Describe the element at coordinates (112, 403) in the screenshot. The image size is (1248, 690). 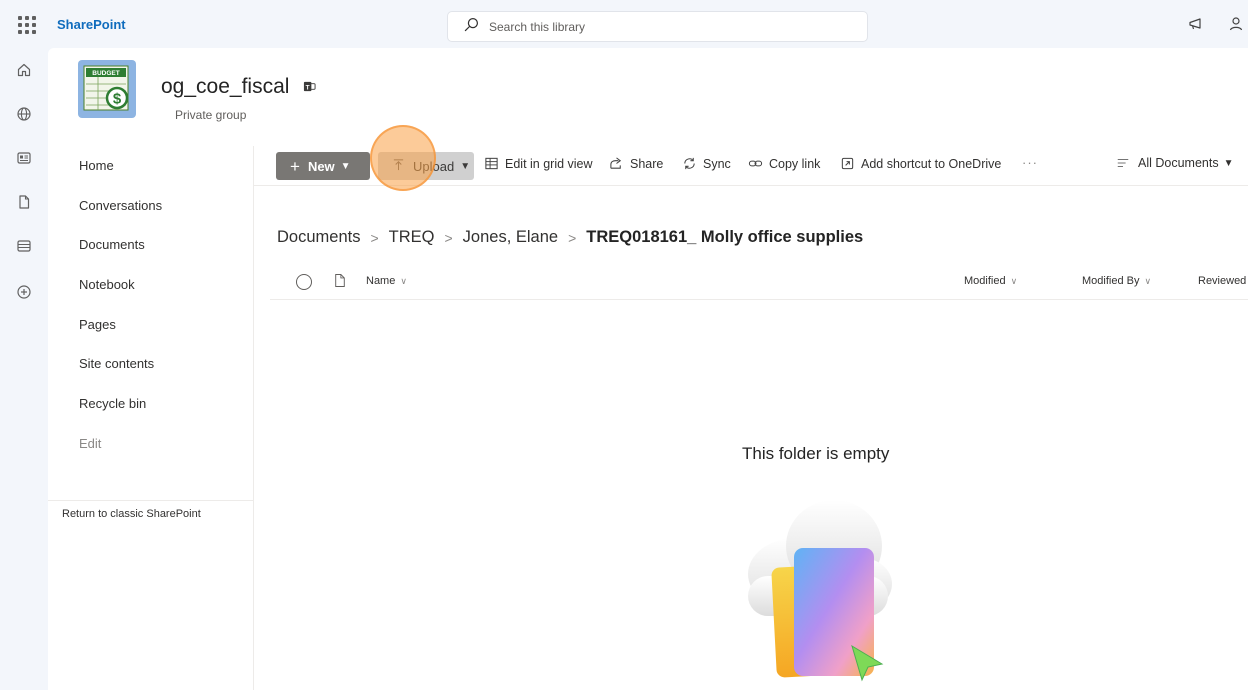
I see `nav-recycle-bin: Recycle bin` at that location.